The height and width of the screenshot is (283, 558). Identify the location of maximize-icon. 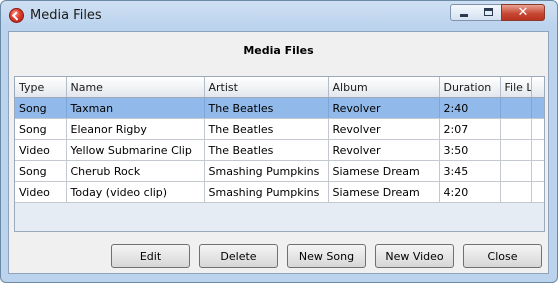
(488, 12).